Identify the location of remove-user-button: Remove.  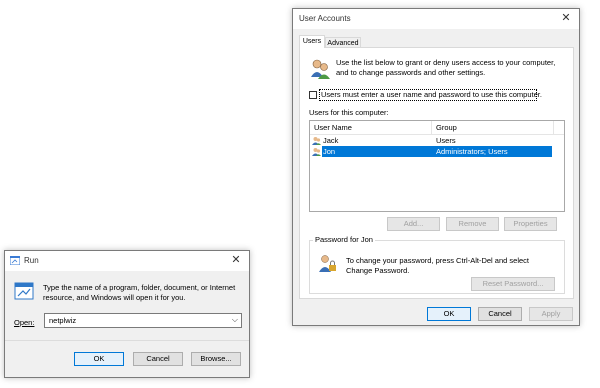
(472, 224).